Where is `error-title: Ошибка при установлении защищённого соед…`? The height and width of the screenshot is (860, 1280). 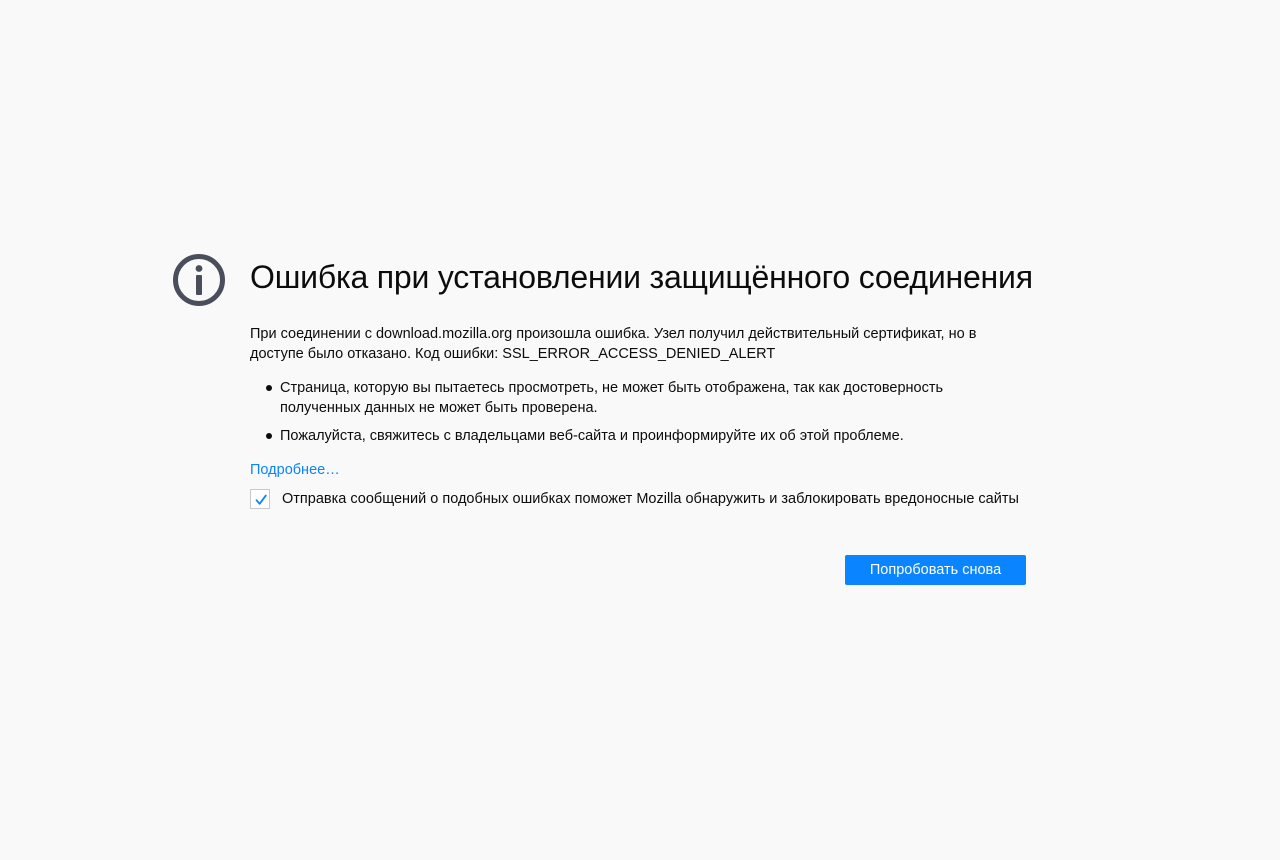 error-title: Ошибка при установлении защищённого соед… is located at coordinates (641, 277).